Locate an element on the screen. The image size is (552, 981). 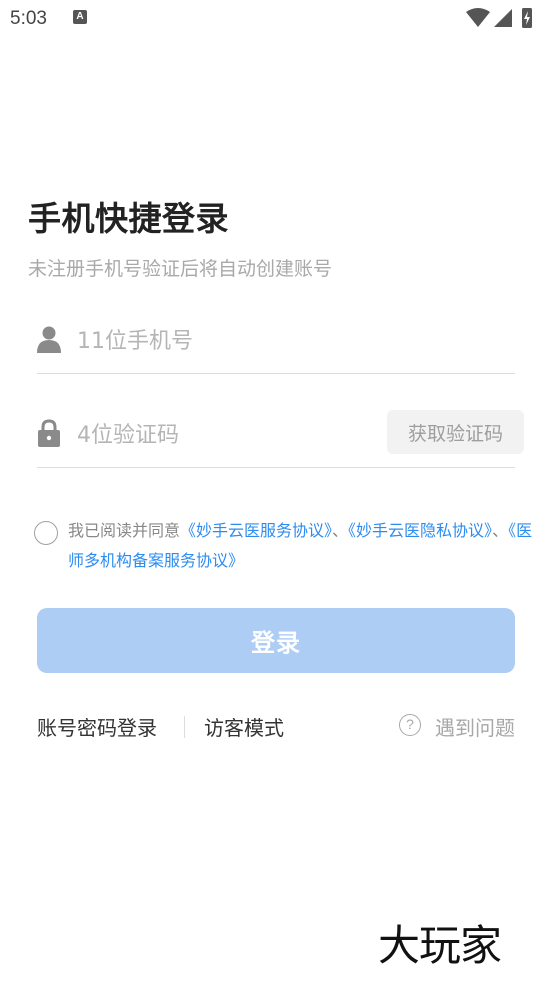
get-code-button: 获取验证码 is located at coordinates (455, 432).